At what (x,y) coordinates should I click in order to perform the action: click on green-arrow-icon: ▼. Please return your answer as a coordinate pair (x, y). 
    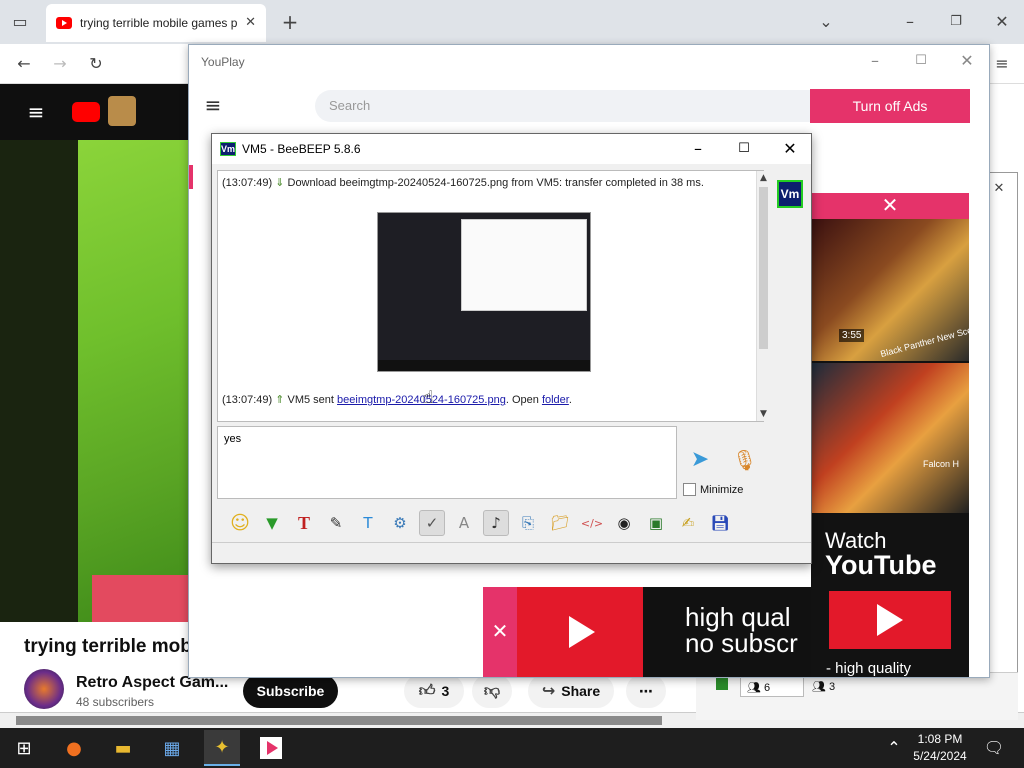
    Looking at the image, I should click on (272, 523).